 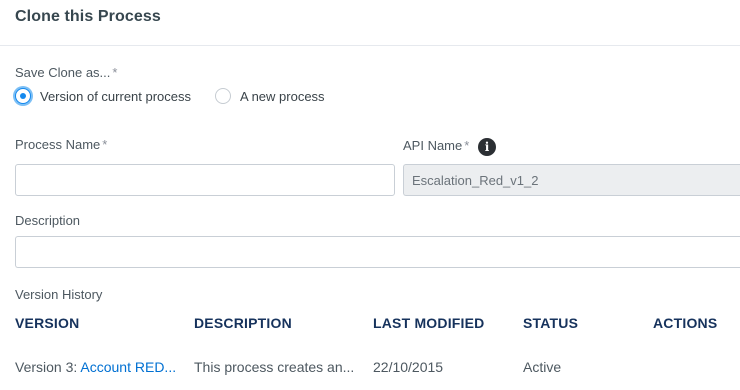 I want to click on save-clone-label: Save Clone as... *, so click(x=66, y=72).